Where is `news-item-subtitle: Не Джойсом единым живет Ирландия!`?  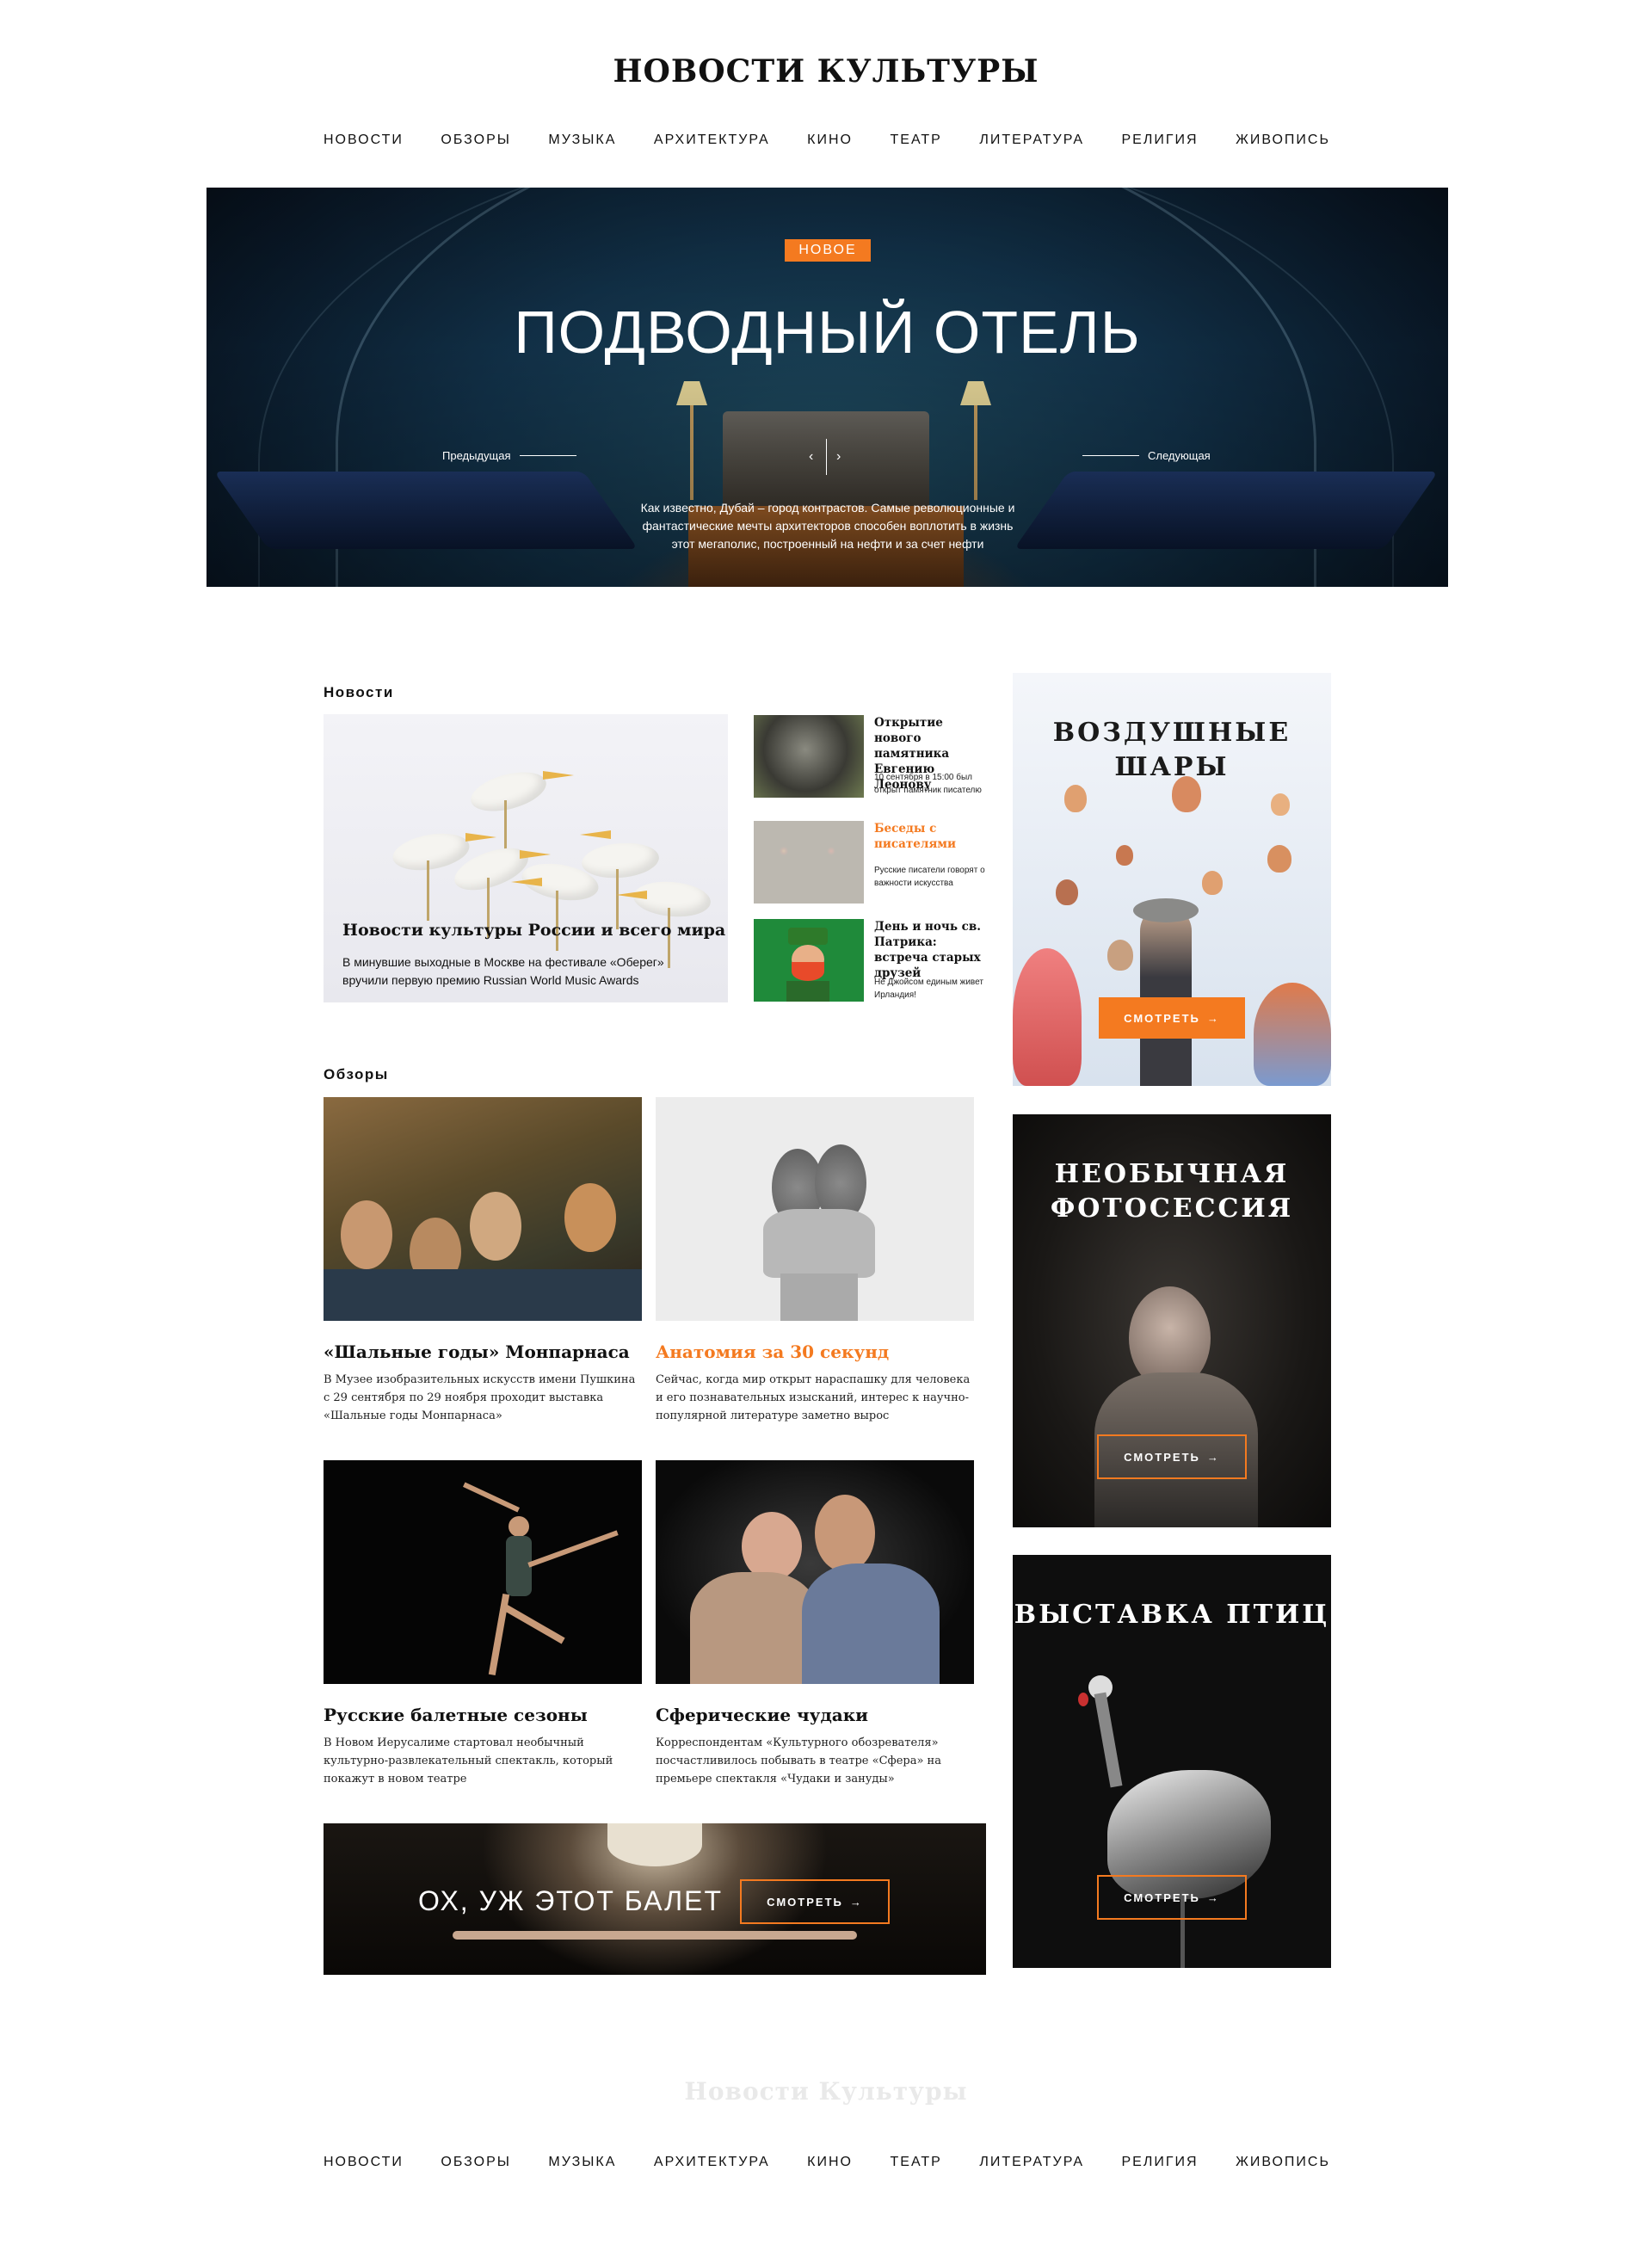 news-item-subtitle: Не Джойсом единым живет Ирландия! is located at coordinates (928, 989).